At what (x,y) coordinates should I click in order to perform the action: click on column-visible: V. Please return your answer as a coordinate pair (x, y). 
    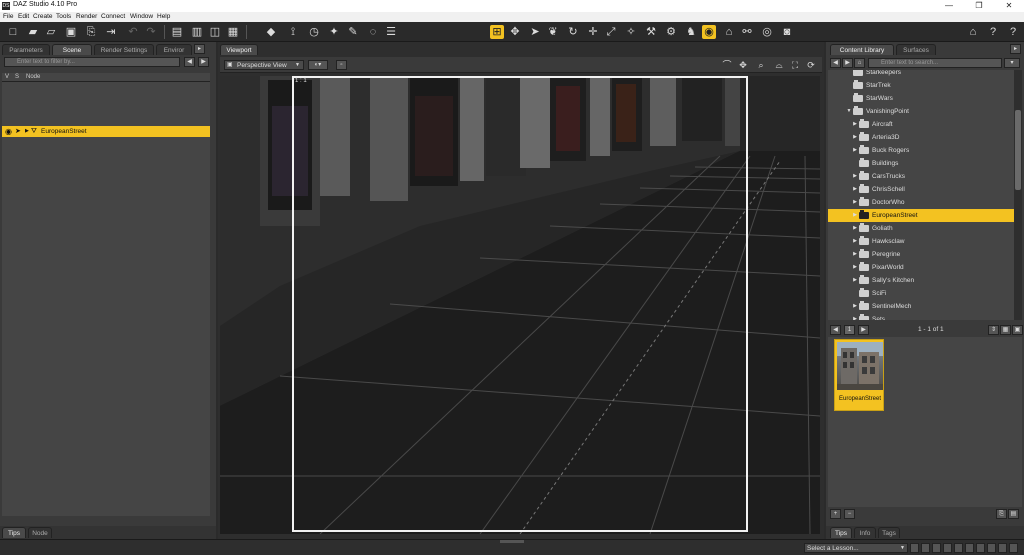
    Looking at the image, I should click on (7, 77).